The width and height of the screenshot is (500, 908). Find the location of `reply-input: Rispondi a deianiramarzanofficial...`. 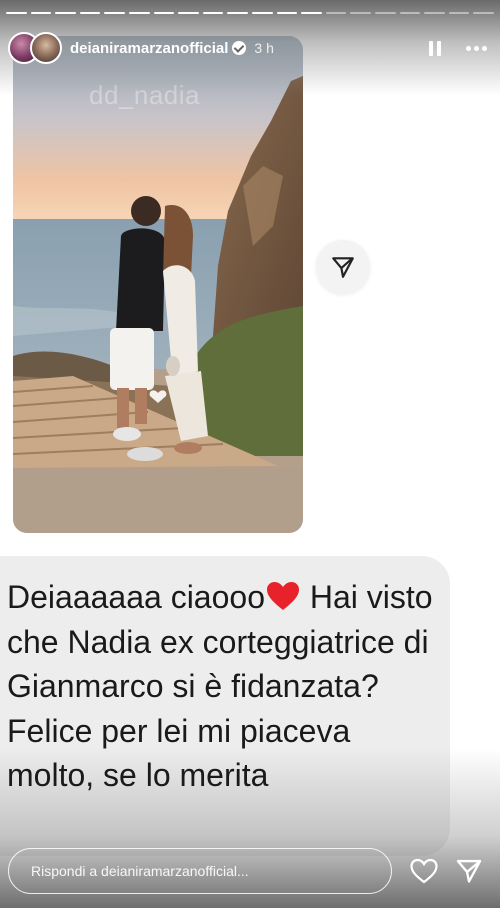

reply-input: Rispondi a deianiramarzanofficial... is located at coordinates (200, 871).